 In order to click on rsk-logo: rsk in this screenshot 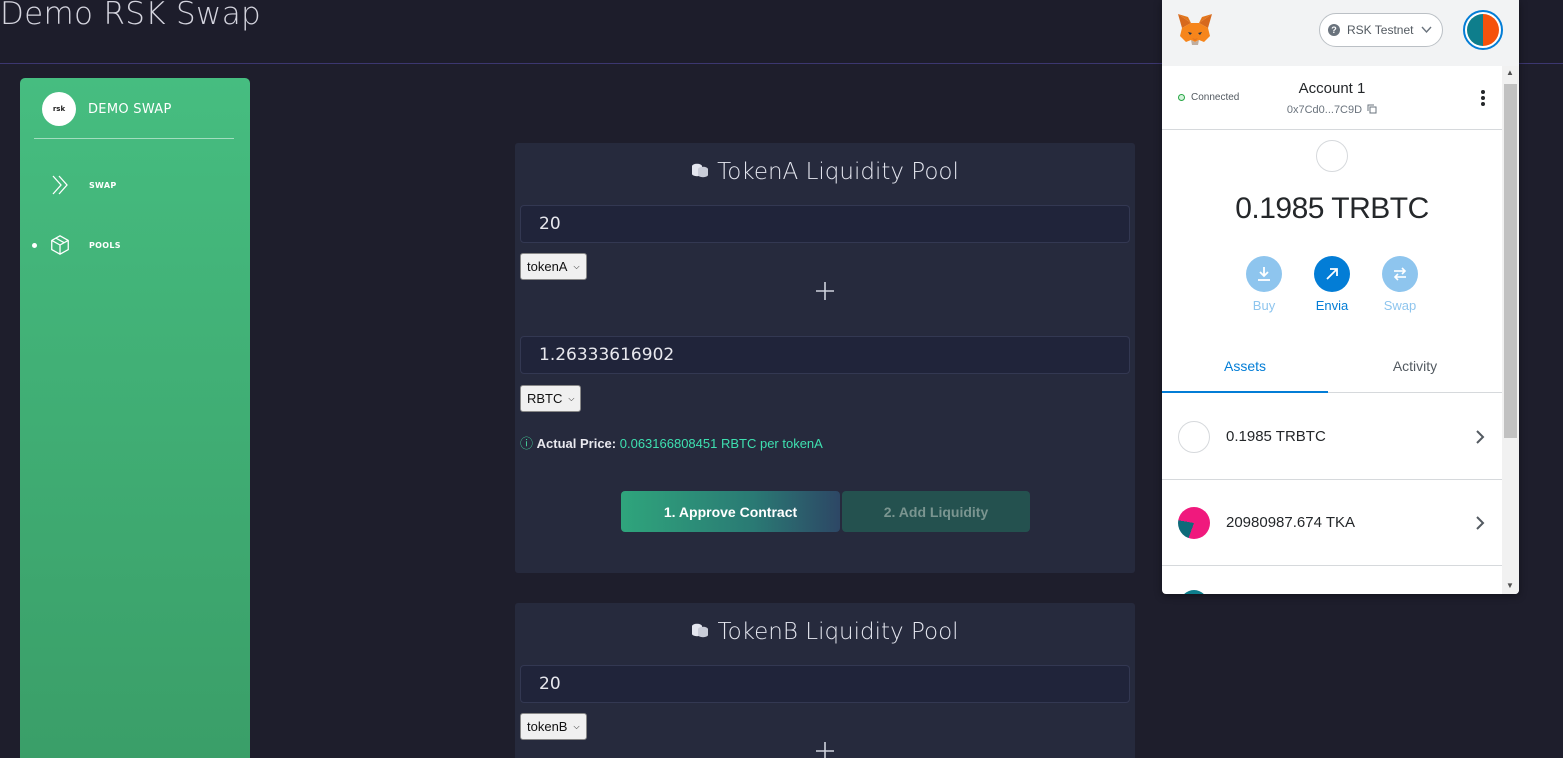, I will do `click(59, 109)`.